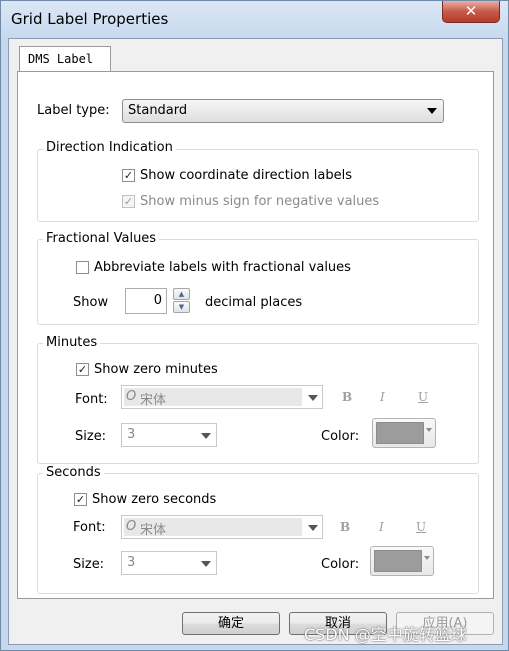 This screenshot has width=509, height=651. What do you see at coordinates (82, 267) in the screenshot?
I see `abbreviate-labels-checkbox` at bounding box center [82, 267].